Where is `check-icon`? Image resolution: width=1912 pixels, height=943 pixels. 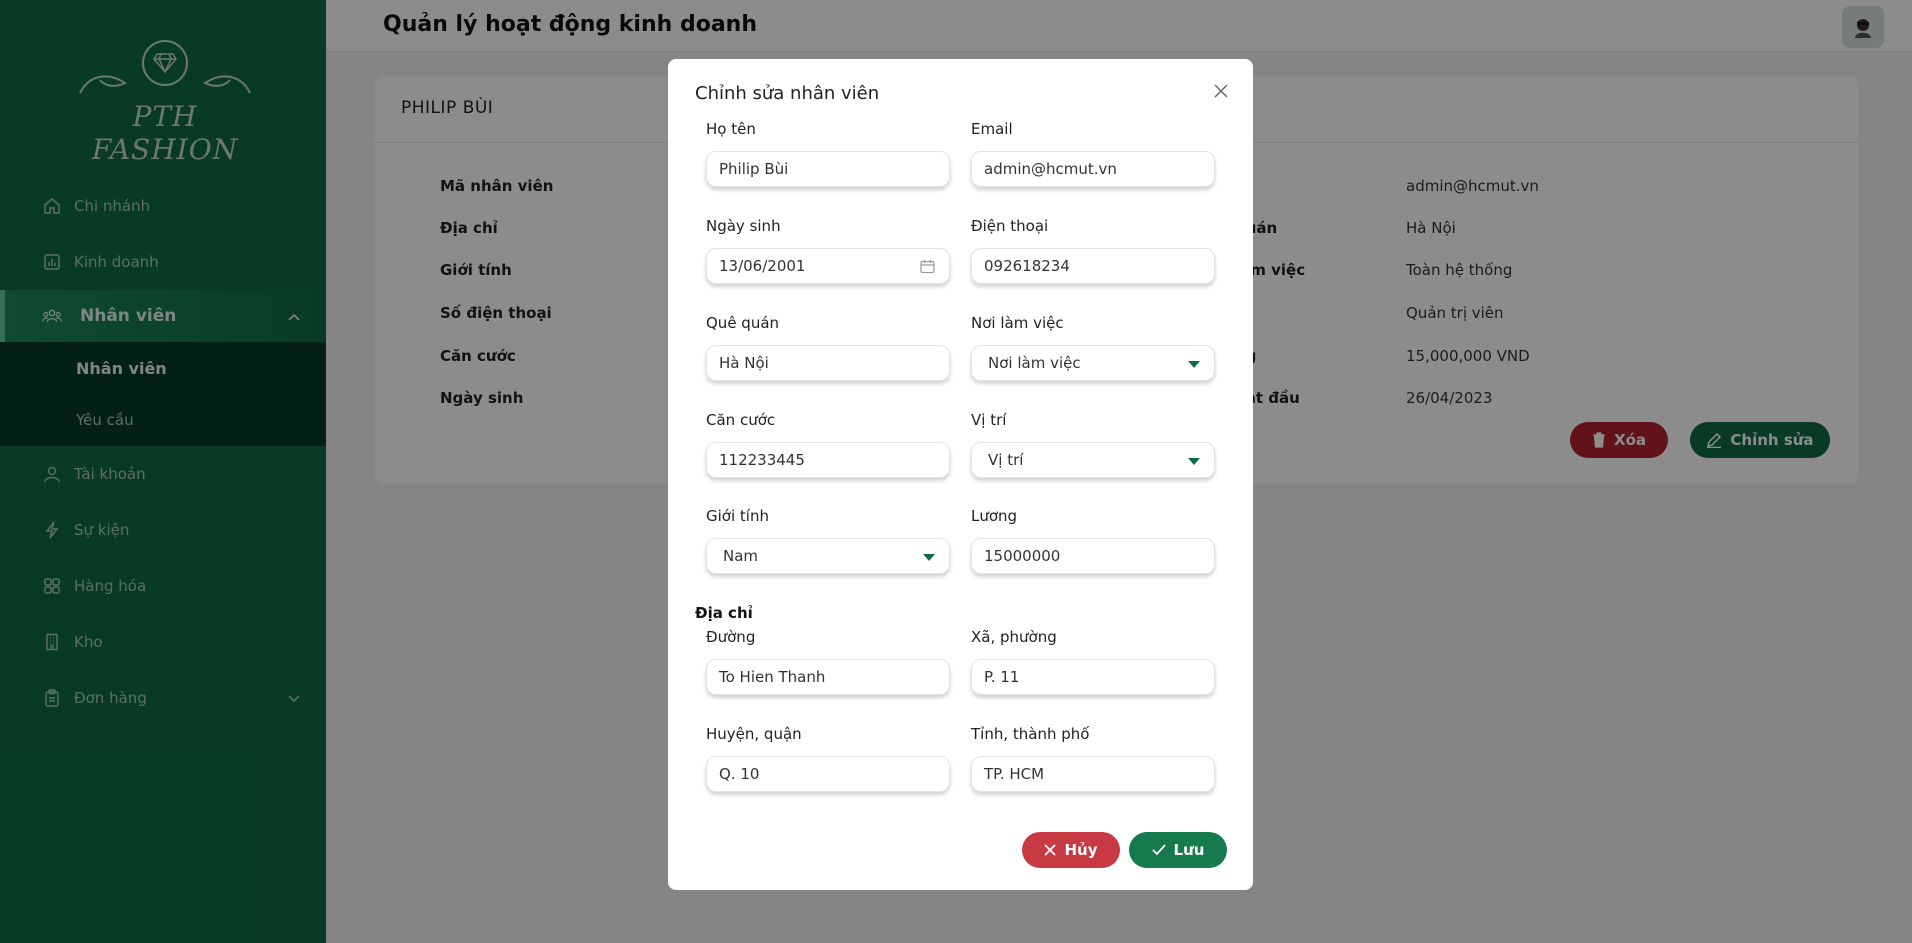
check-icon is located at coordinates (1158, 850).